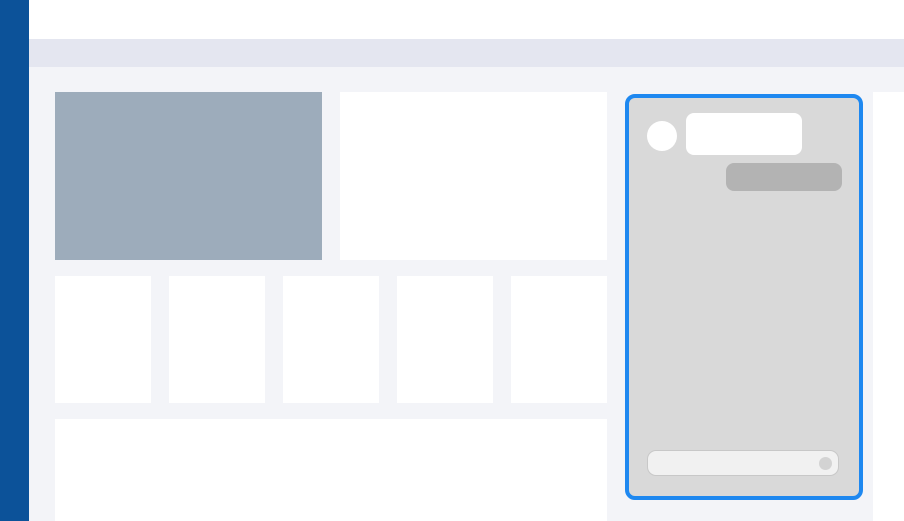 Image resolution: width=904 pixels, height=521 pixels. What do you see at coordinates (466, 53) in the screenshot?
I see `sub-navigation-bar` at bounding box center [466, 53].